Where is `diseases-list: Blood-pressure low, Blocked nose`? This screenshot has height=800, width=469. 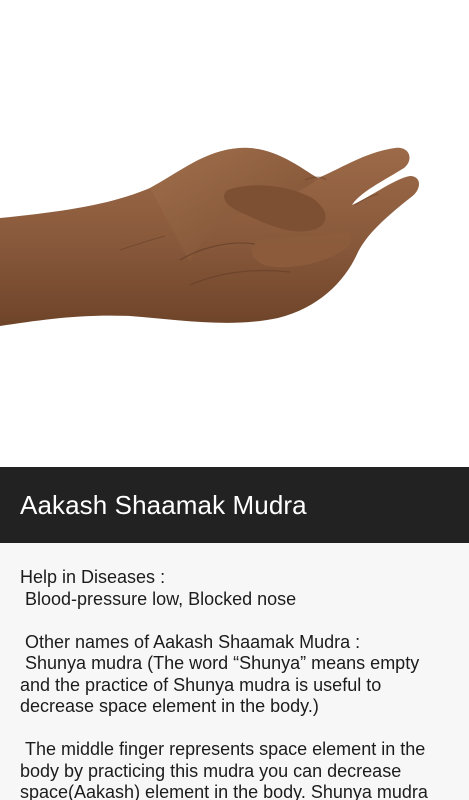
diseases-list: Blood-pressure low, Blocked nose is located at coordinates (158, 598).